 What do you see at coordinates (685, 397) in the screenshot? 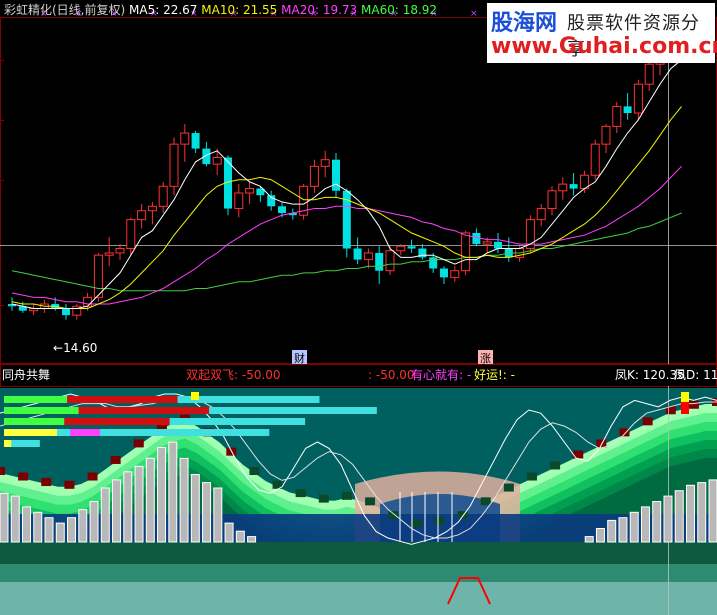
I see `signal-yellow` at bounding box center [685, 397].